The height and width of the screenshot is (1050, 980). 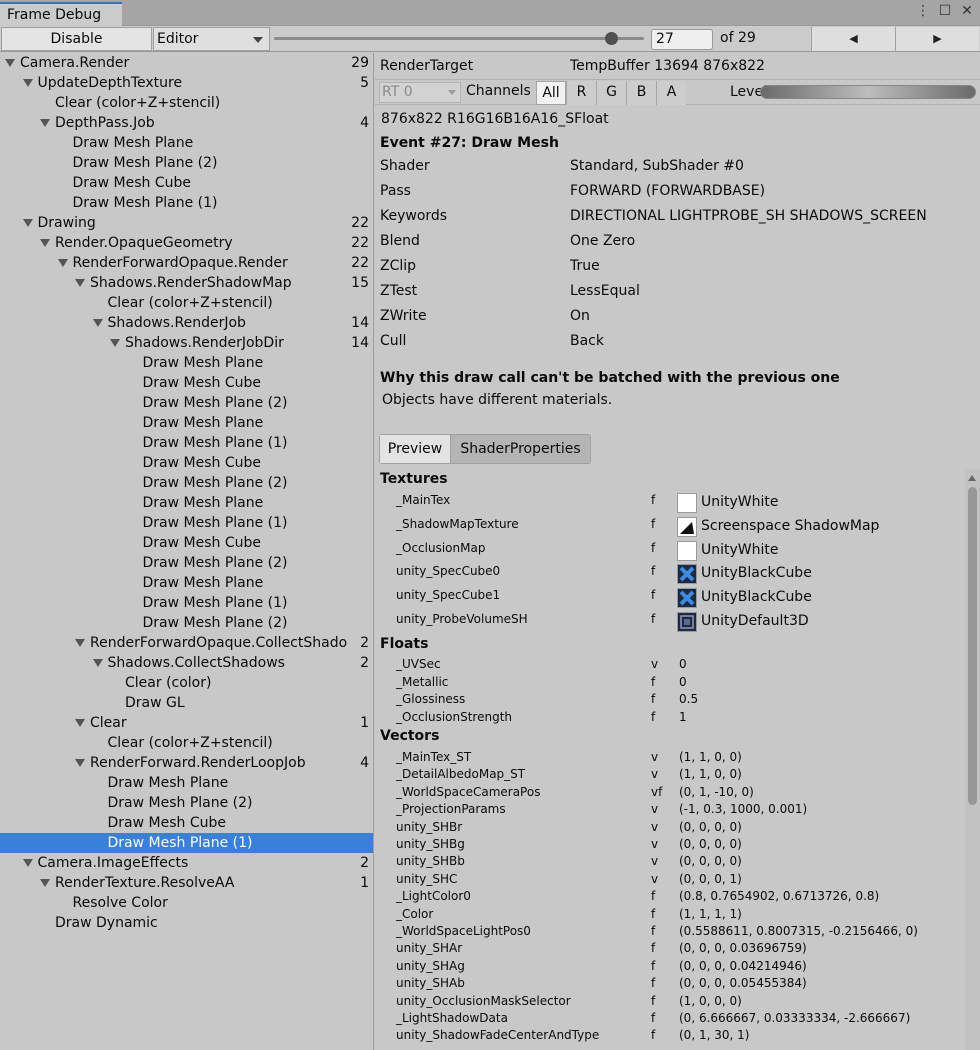 What do you see at coordinates (178, 39) in the screenshot?
I see `target-dropdown-value: Editor` at bounding box center [178, 39].